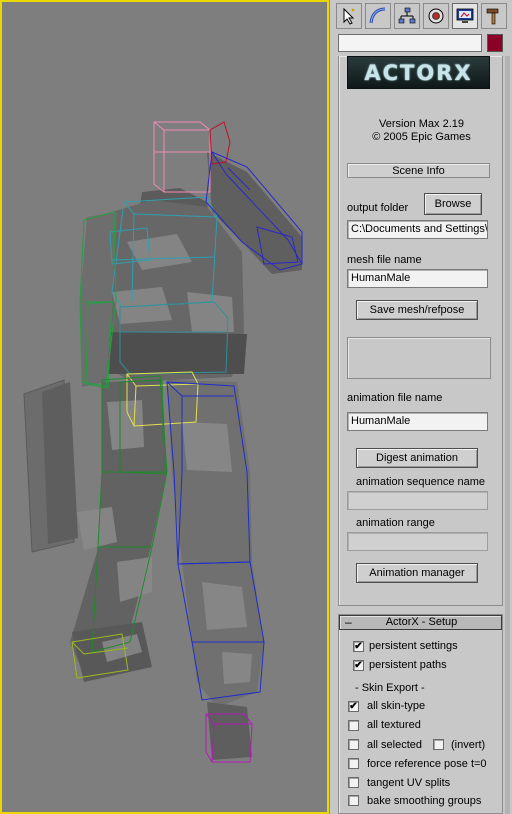  I want to click on persistent-paths-label: persistent paths, so click(408, 665).